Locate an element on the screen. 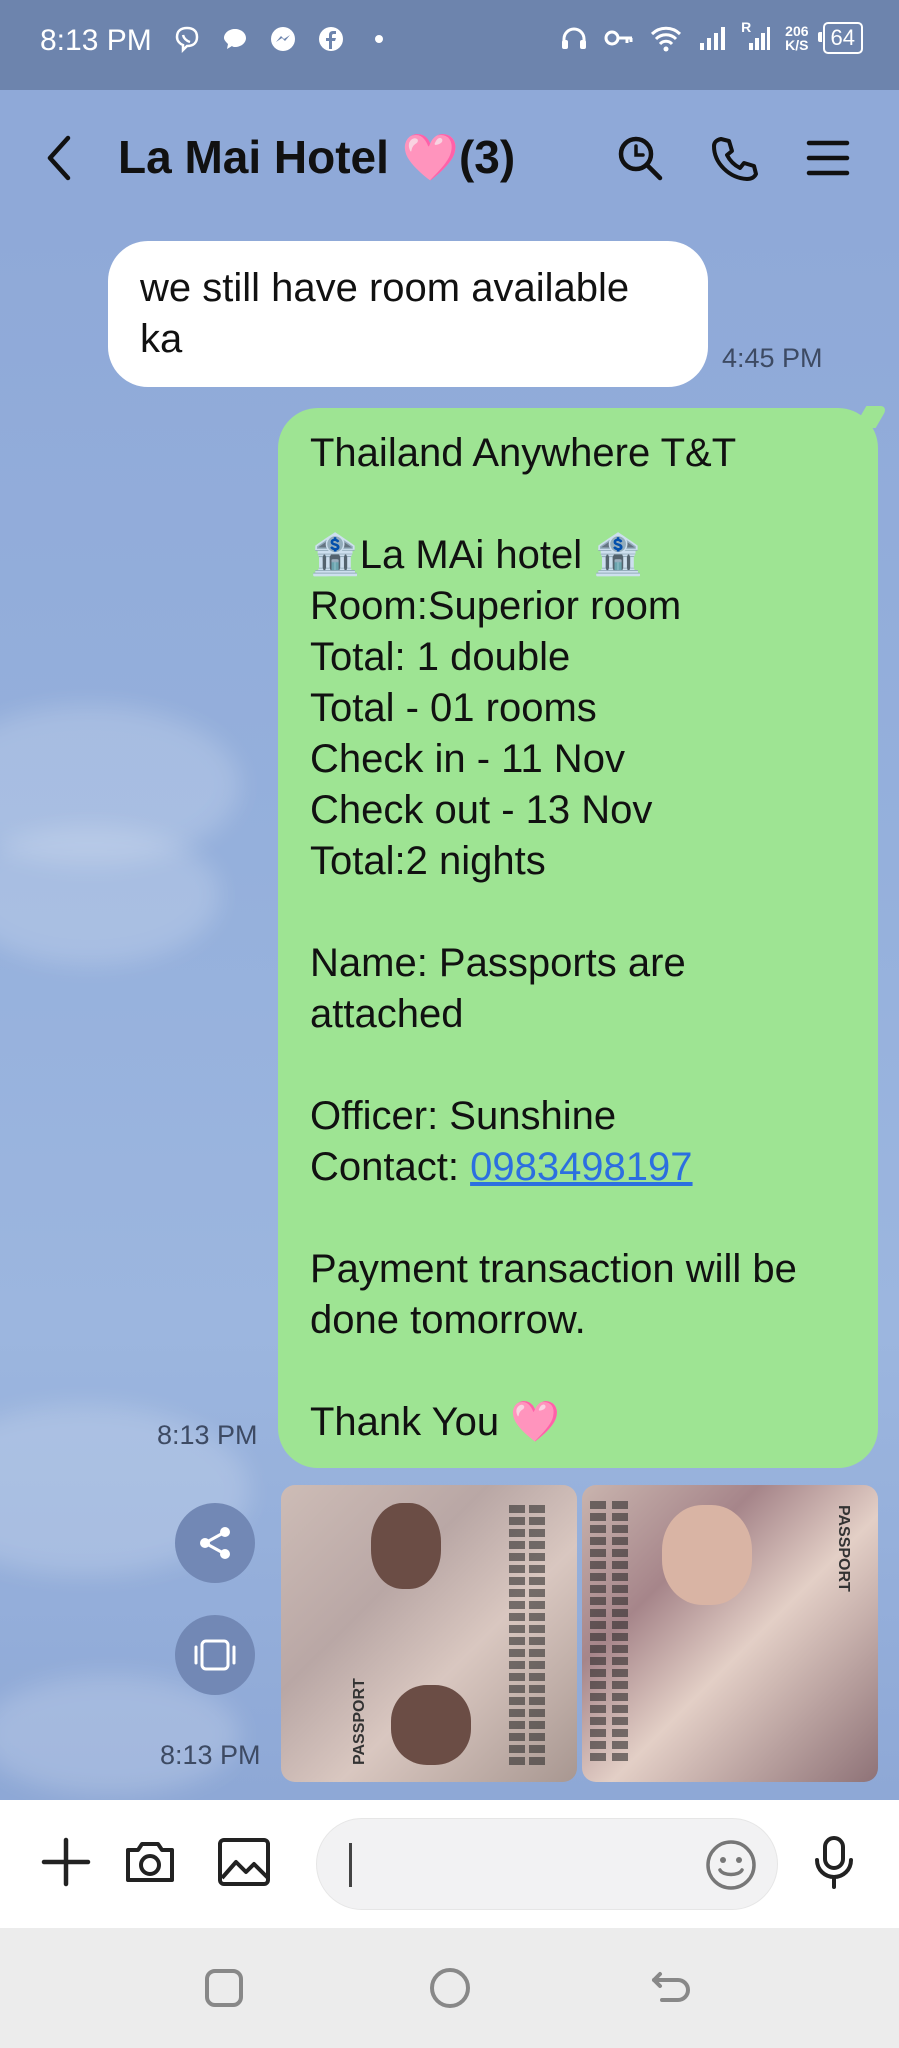 This screenshot has height=2048, width=899. message-input-bar is located at coordinates (449, 1864).